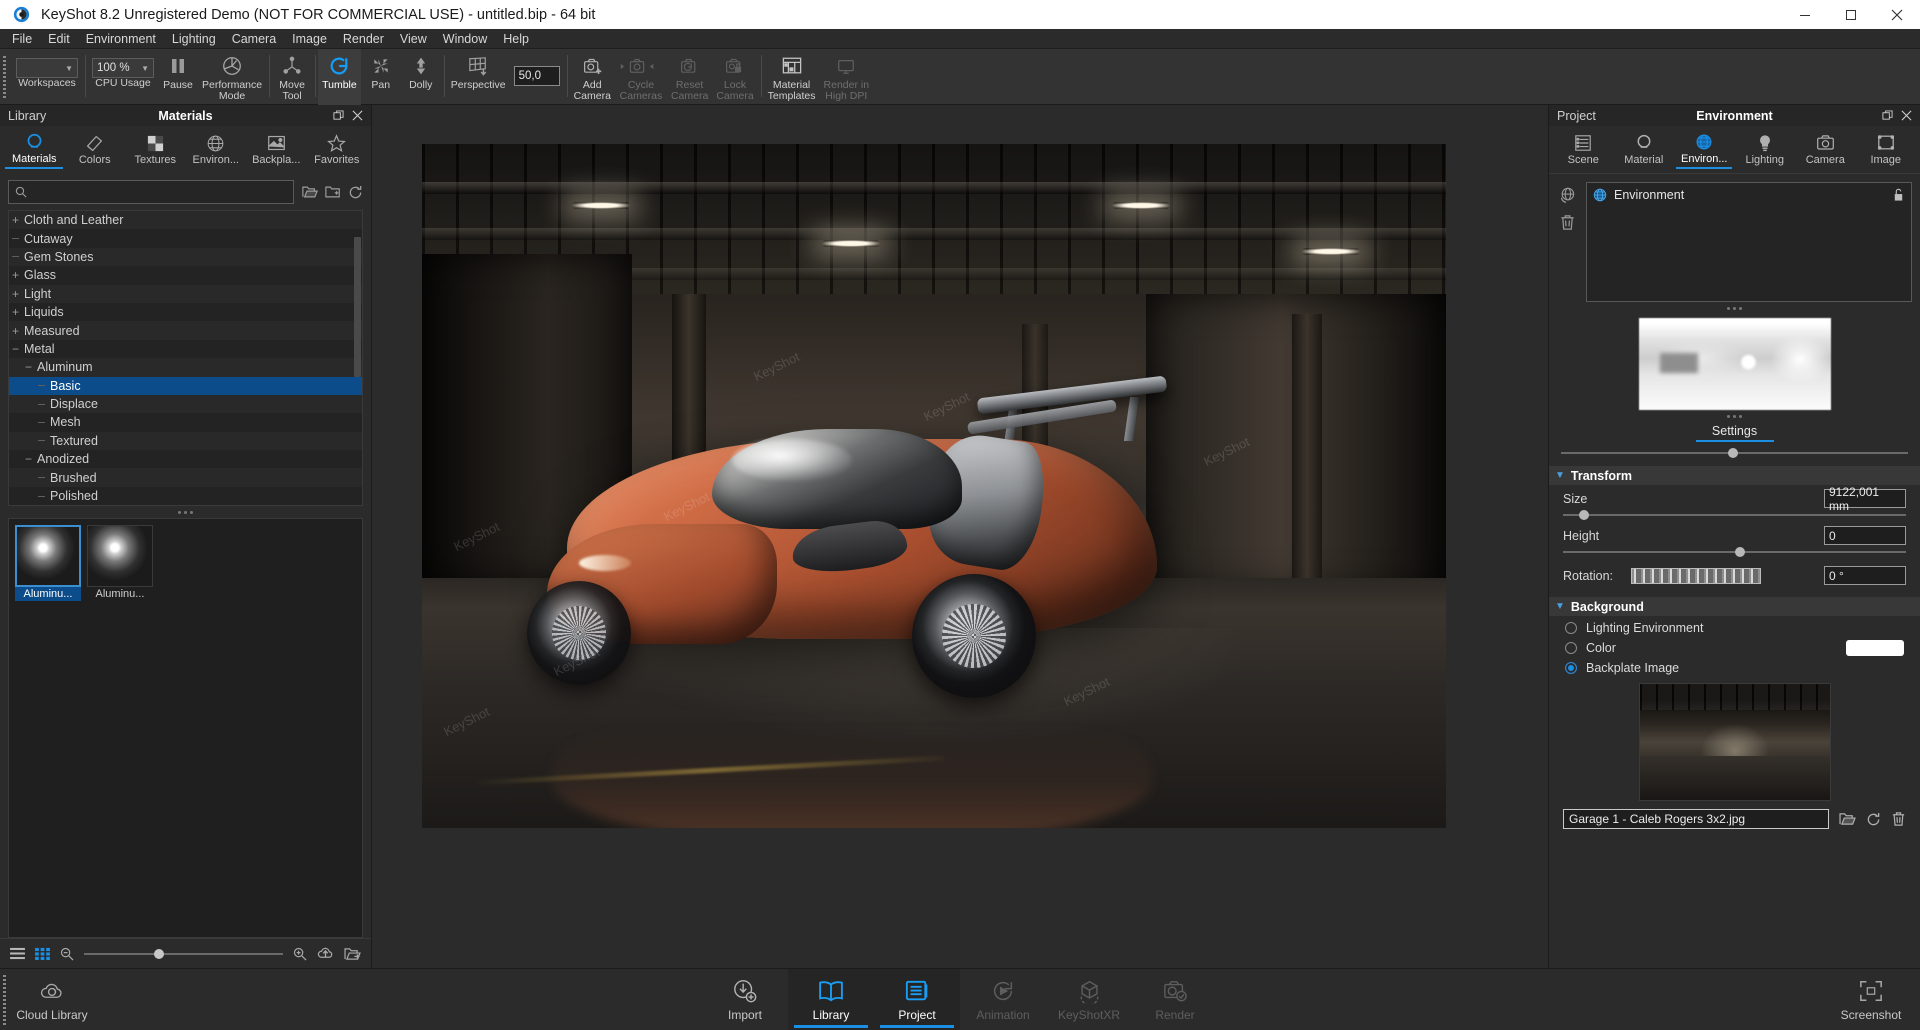 Image resolution: width=1920 pixels, height=1030 pixels. I want to click on sports-car-model, so click(872, 519).